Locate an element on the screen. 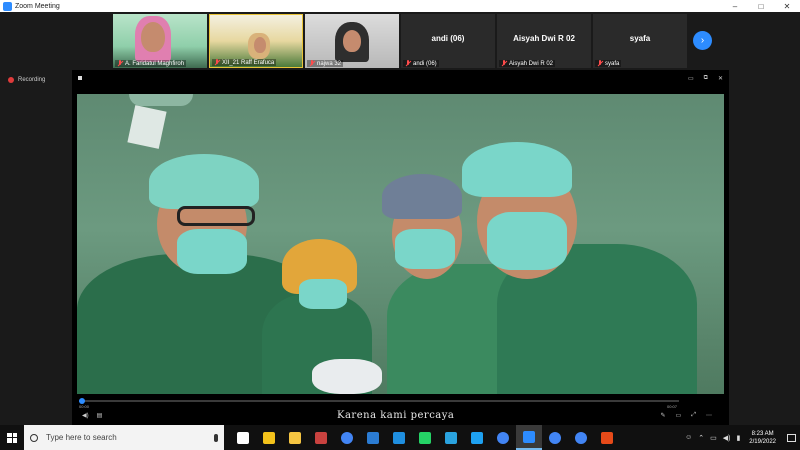  participant-name: najwa 32 is located at coordinates (329, 63).